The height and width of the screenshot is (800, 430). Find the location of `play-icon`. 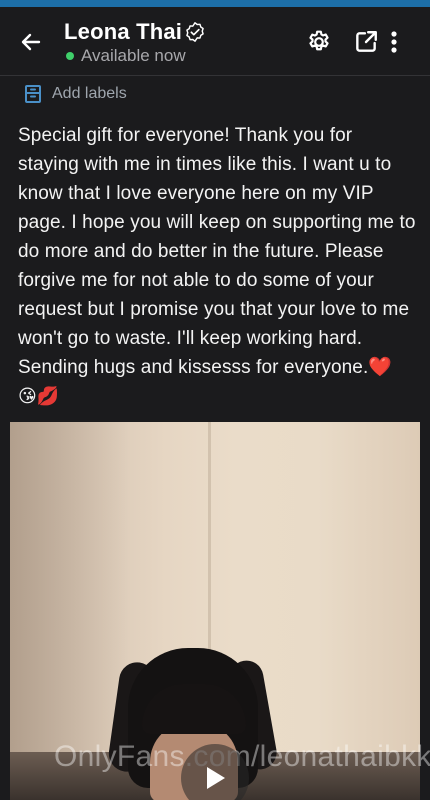

play-icon is located at coordinates (216, 778).